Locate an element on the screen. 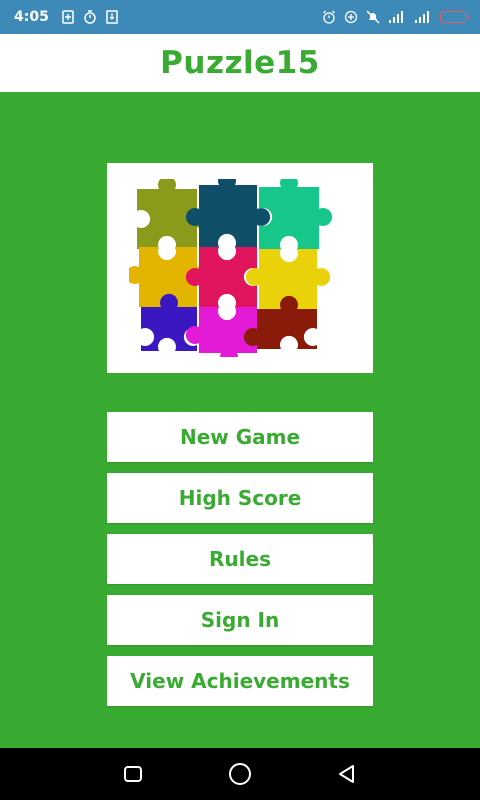  battery-saver-icon is located at coordinates (68, 17).